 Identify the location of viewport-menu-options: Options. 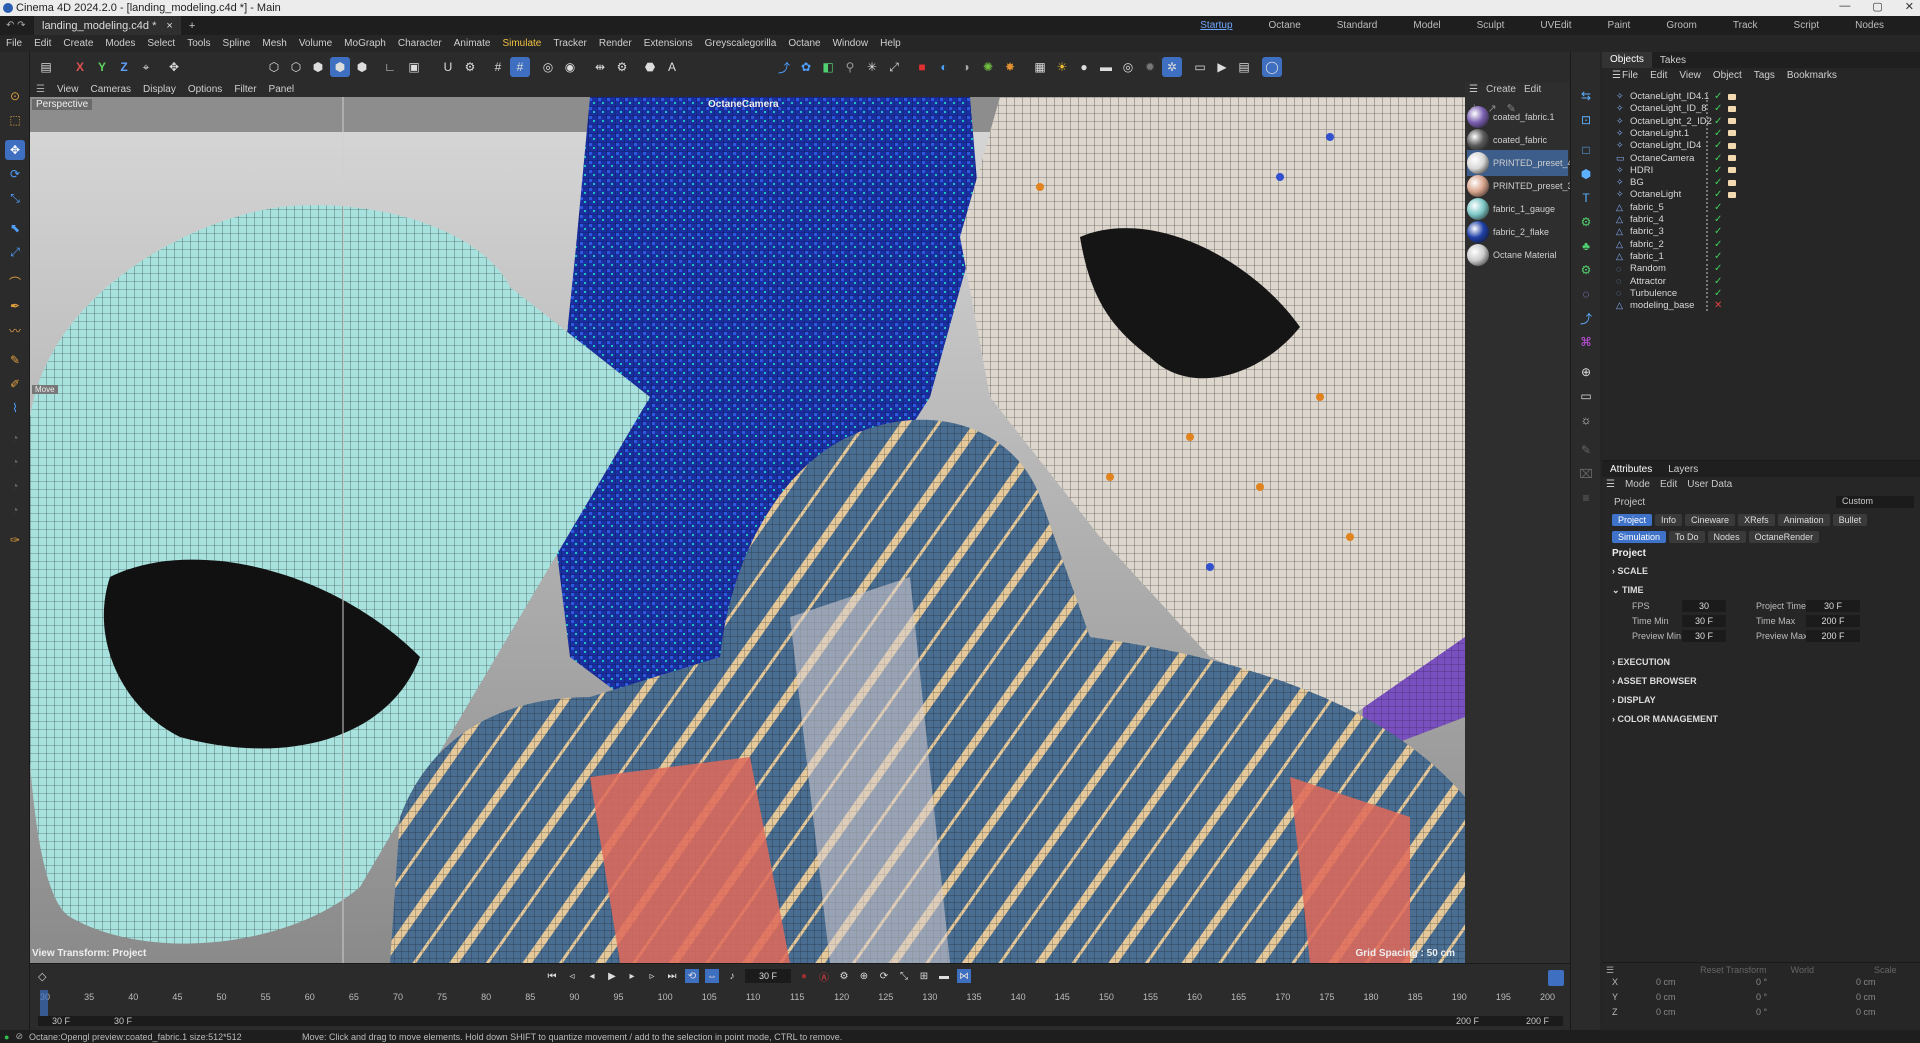
(205, 89).